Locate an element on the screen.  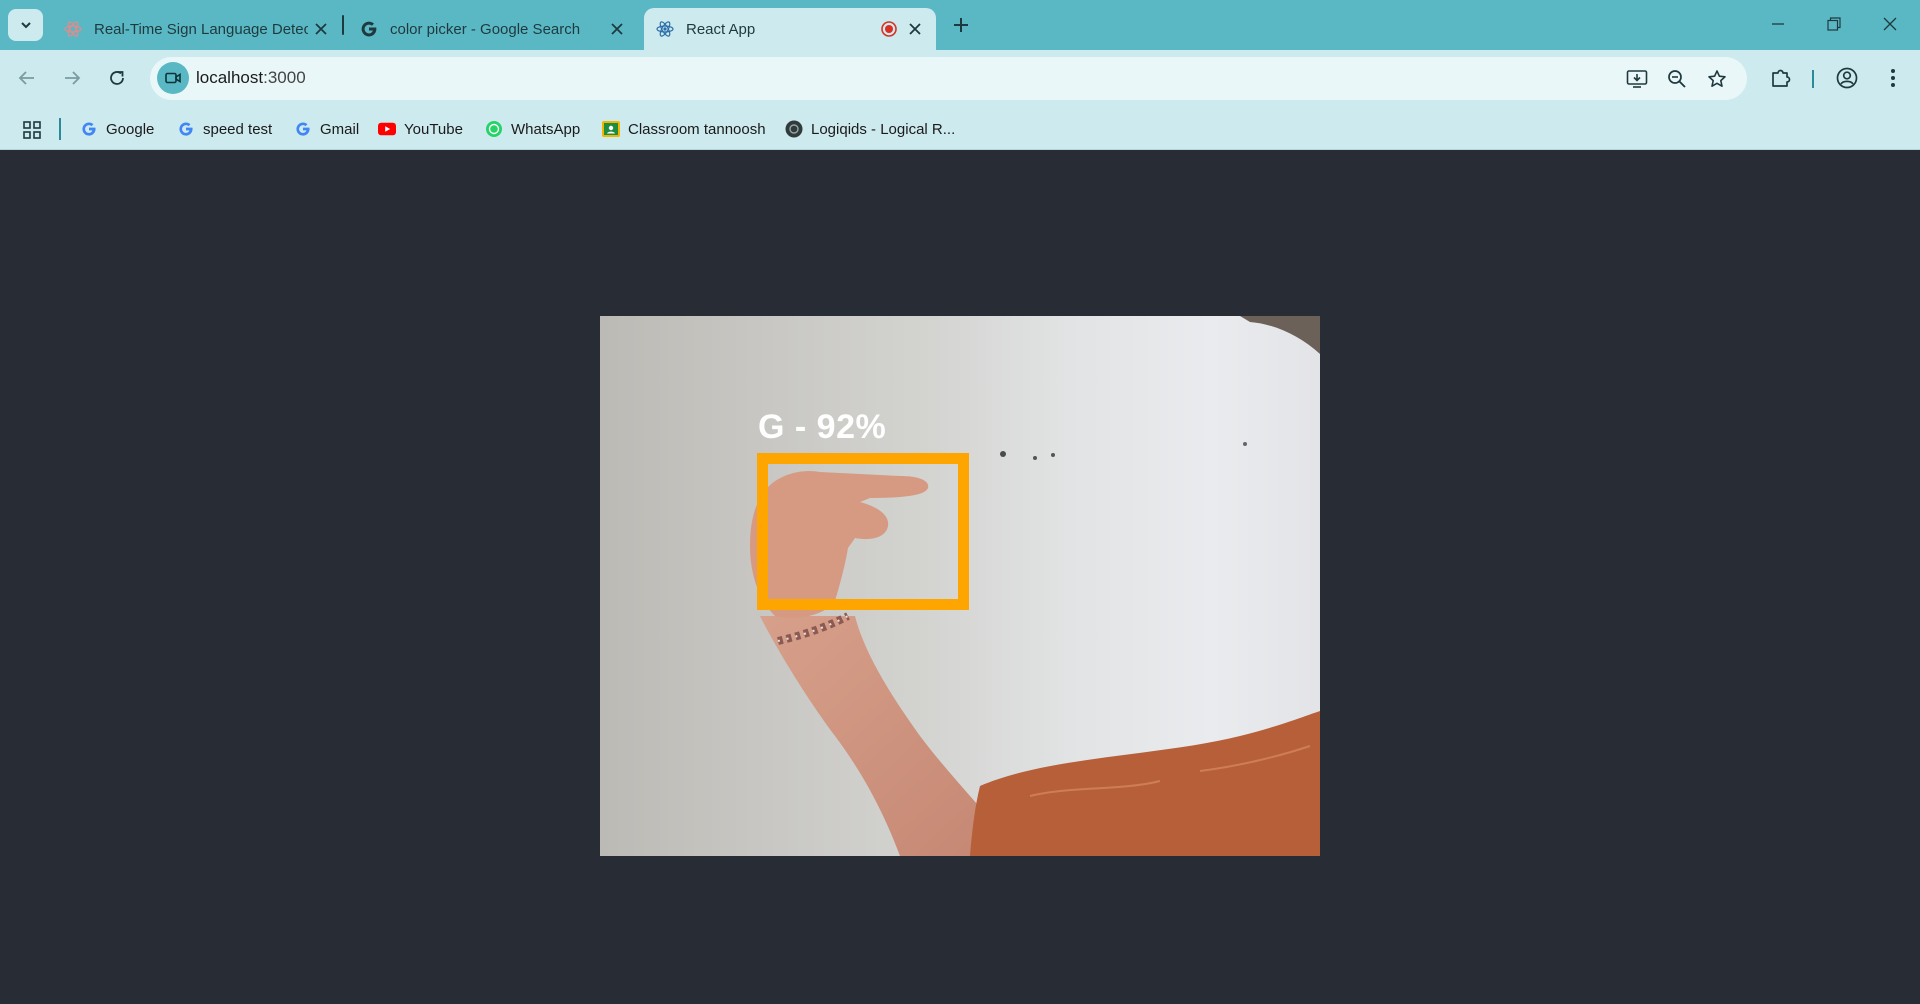
bookmark-classroom: Classroom tannoosh is located at coordinates (684, 129).